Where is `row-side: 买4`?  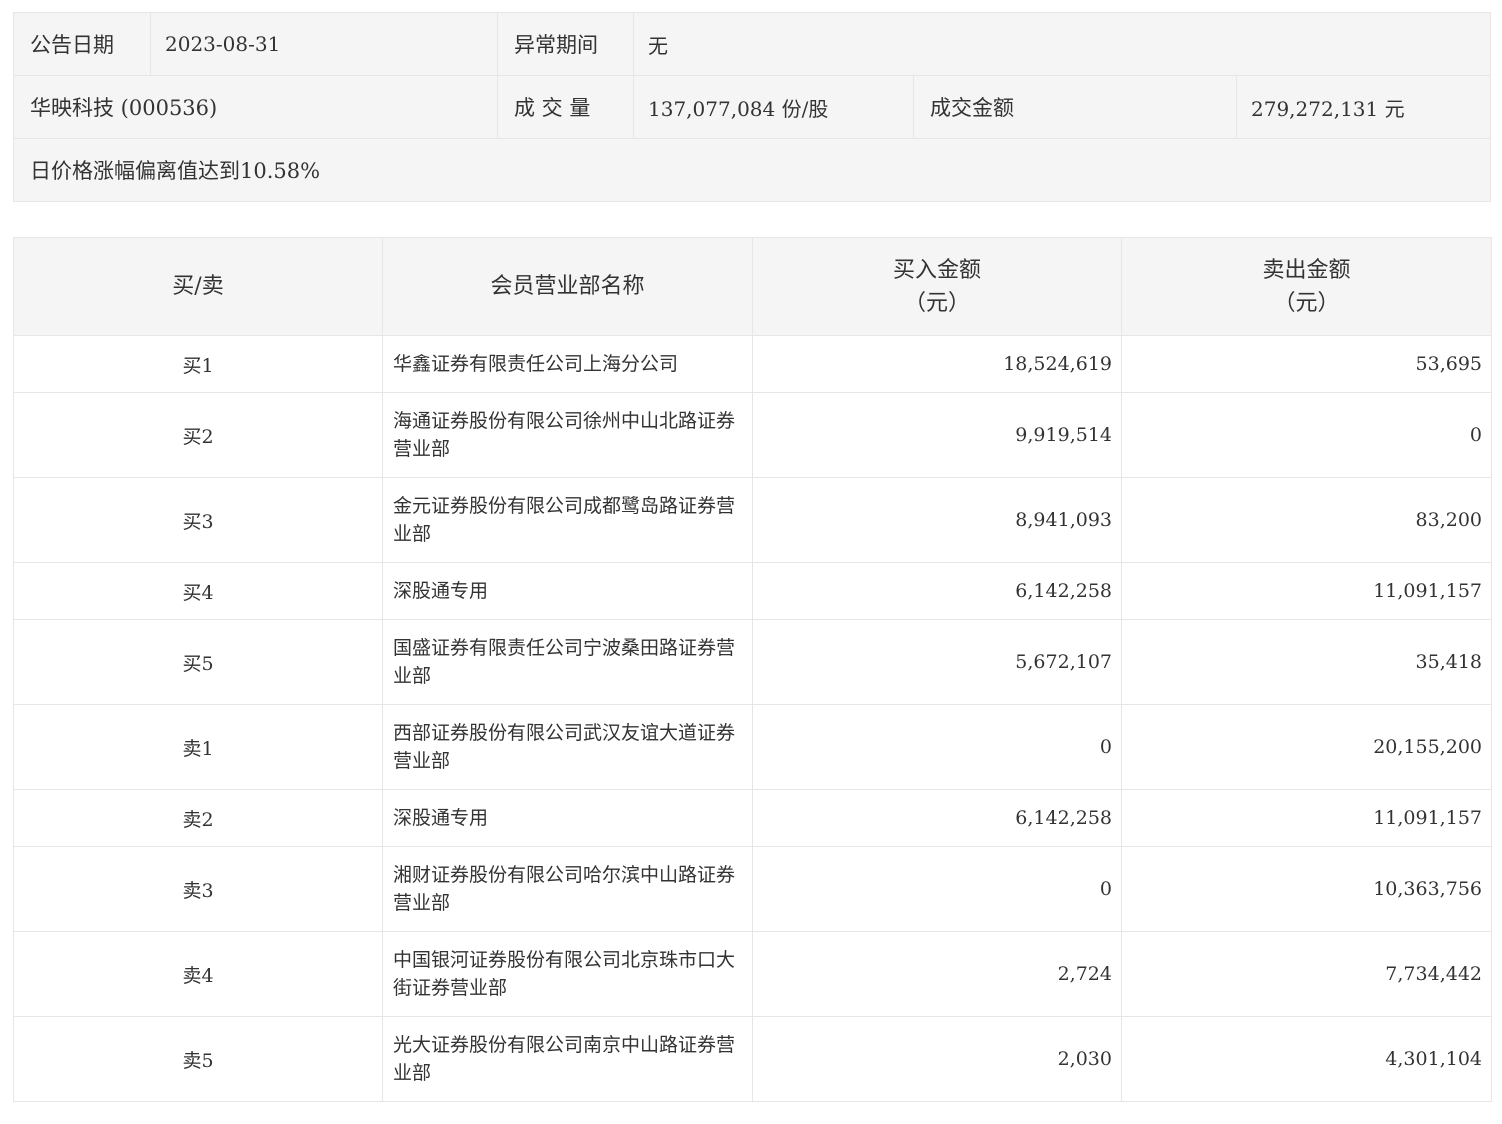 row-side: 买4 is located at coordinates (198, 591).